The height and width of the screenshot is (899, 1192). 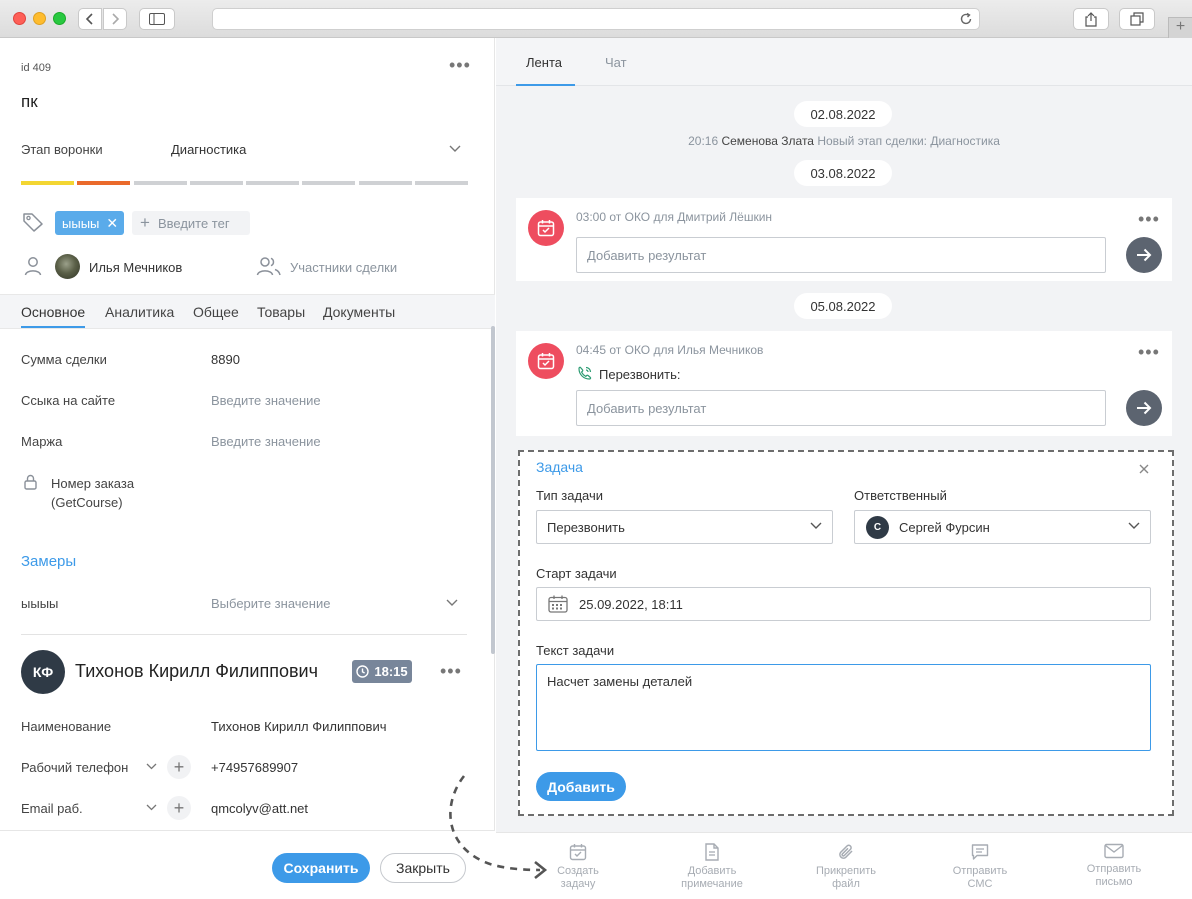 What do you see at coordinates (321, 868) in the screenshot?
I see `save-button: Сохранить` at bounding box center [321, 868].